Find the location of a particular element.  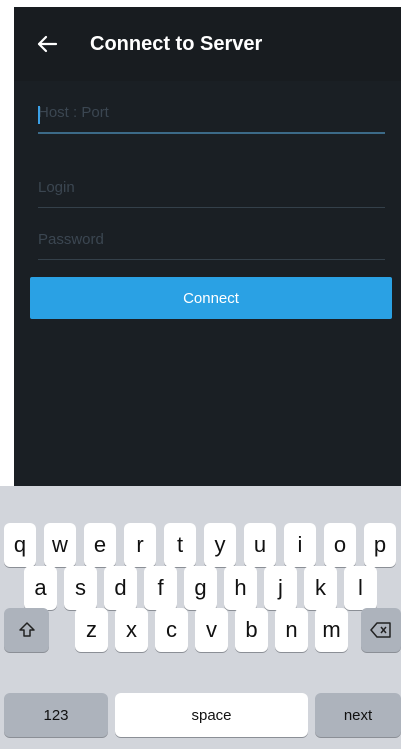

key-j: j is located at coordinates (280, 588).